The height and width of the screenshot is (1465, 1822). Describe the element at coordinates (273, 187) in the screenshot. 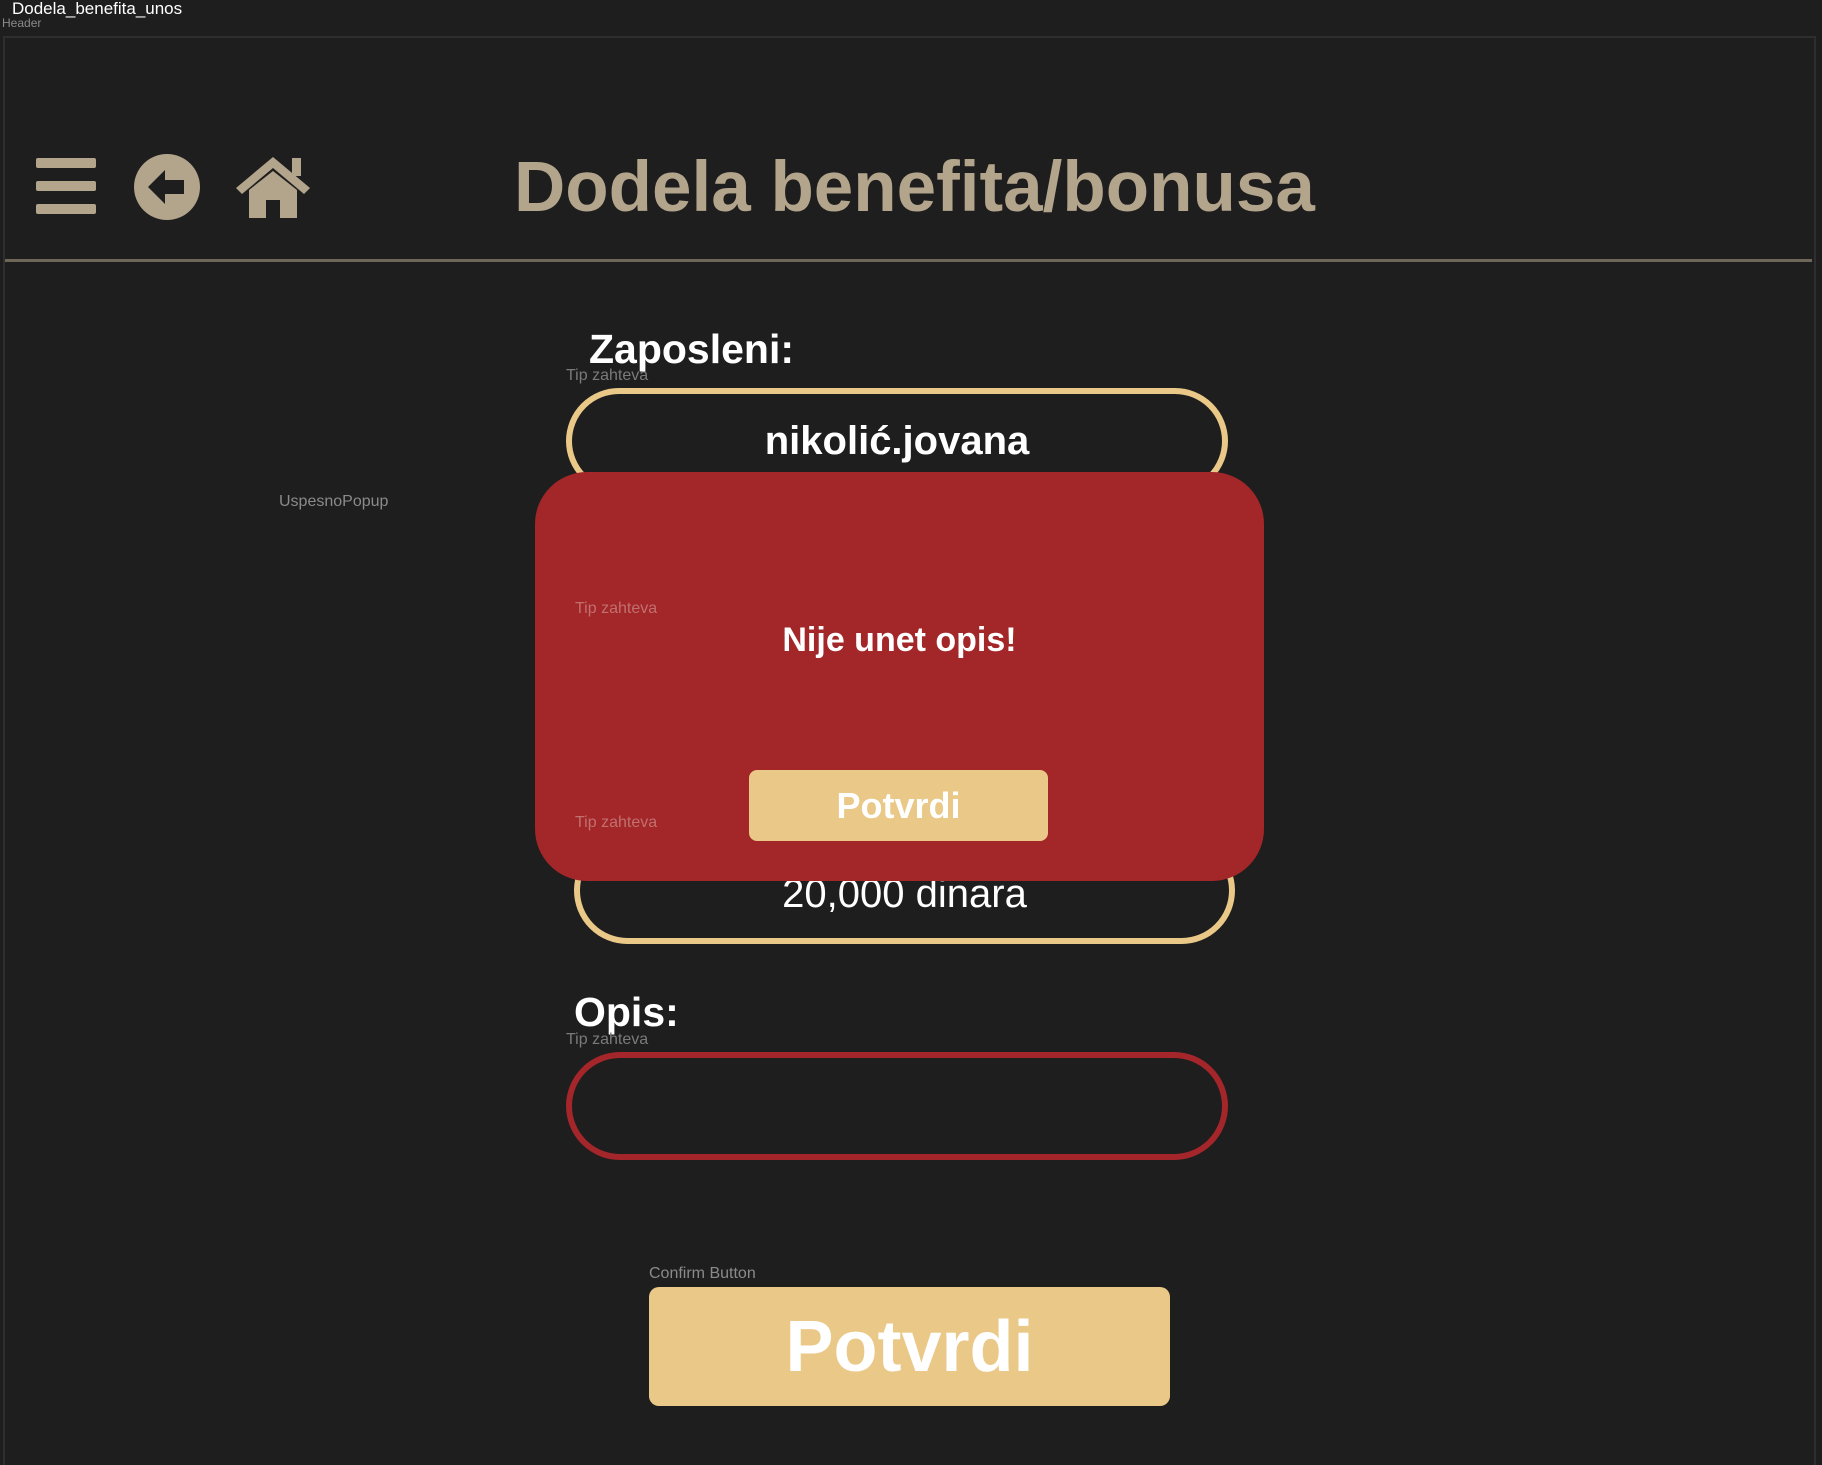

I see `home-icon` at that location.